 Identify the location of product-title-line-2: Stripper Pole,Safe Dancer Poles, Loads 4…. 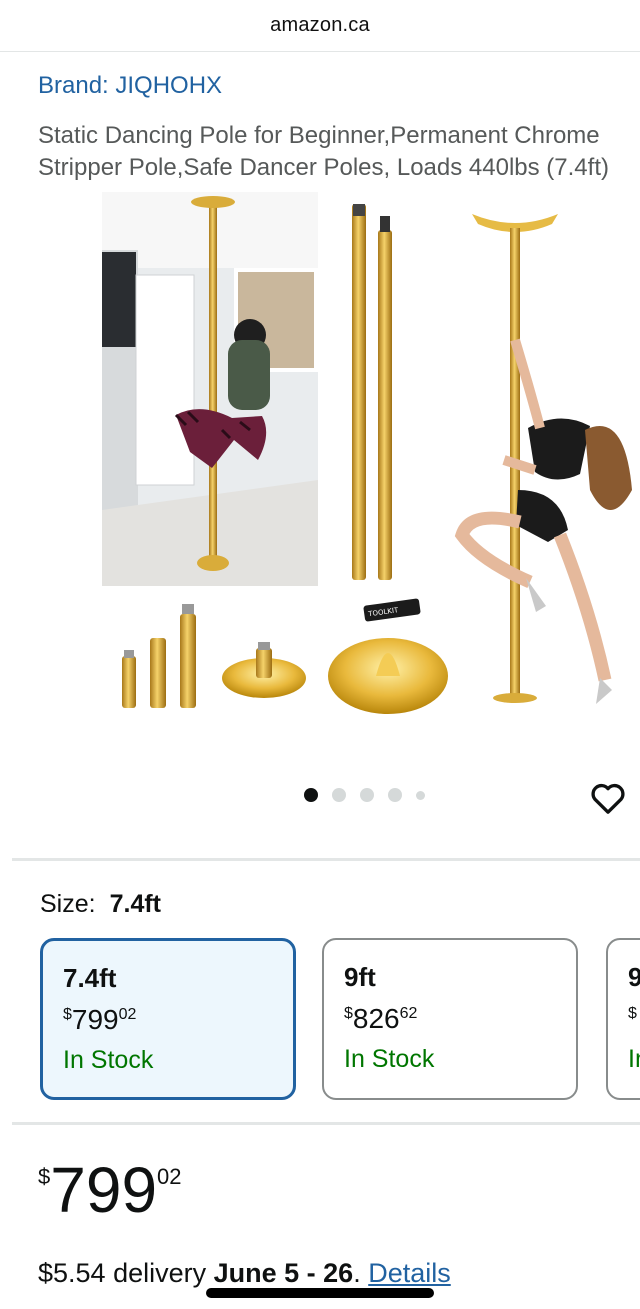
(323, 167).